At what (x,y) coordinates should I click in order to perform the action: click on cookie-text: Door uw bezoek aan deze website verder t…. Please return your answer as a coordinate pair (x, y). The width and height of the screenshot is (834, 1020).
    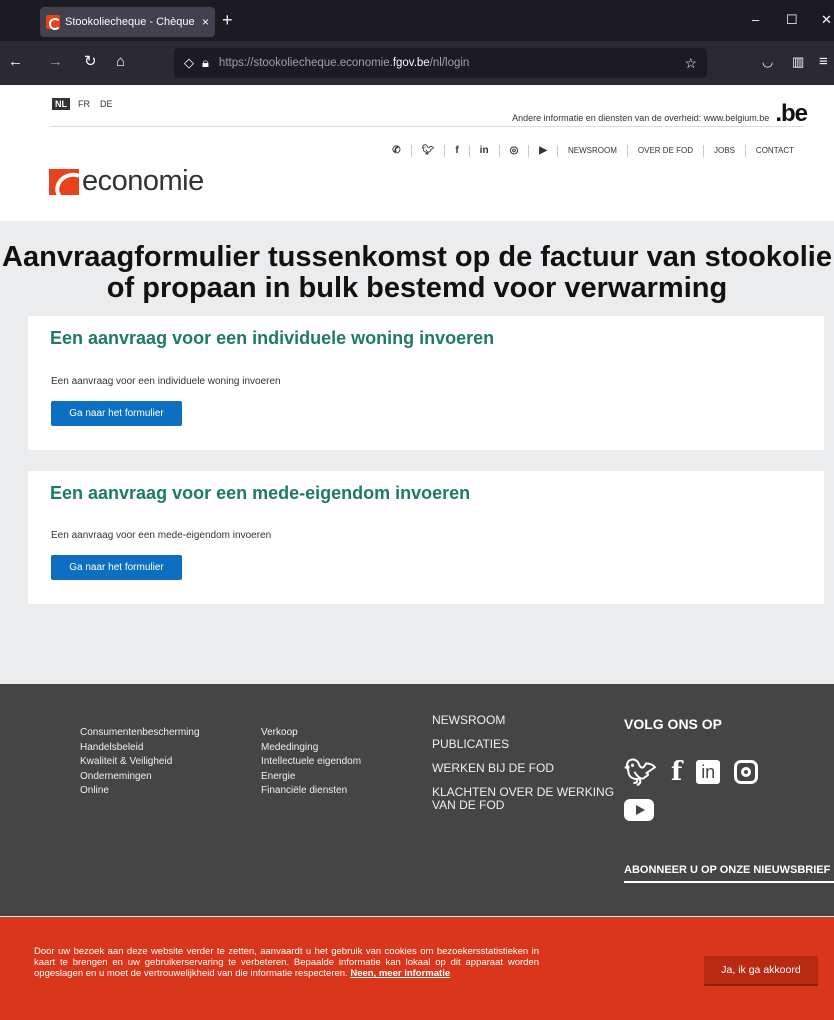
    Looking at the image, I should click on (286, 962).